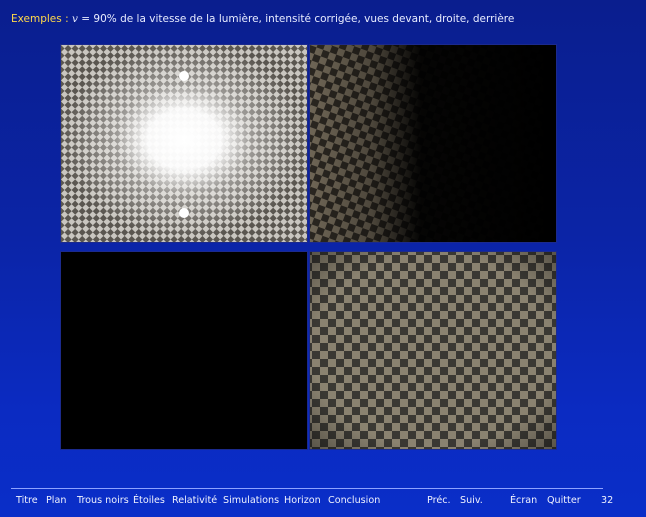  I want to click on page-number: 32, so click(607, 500).